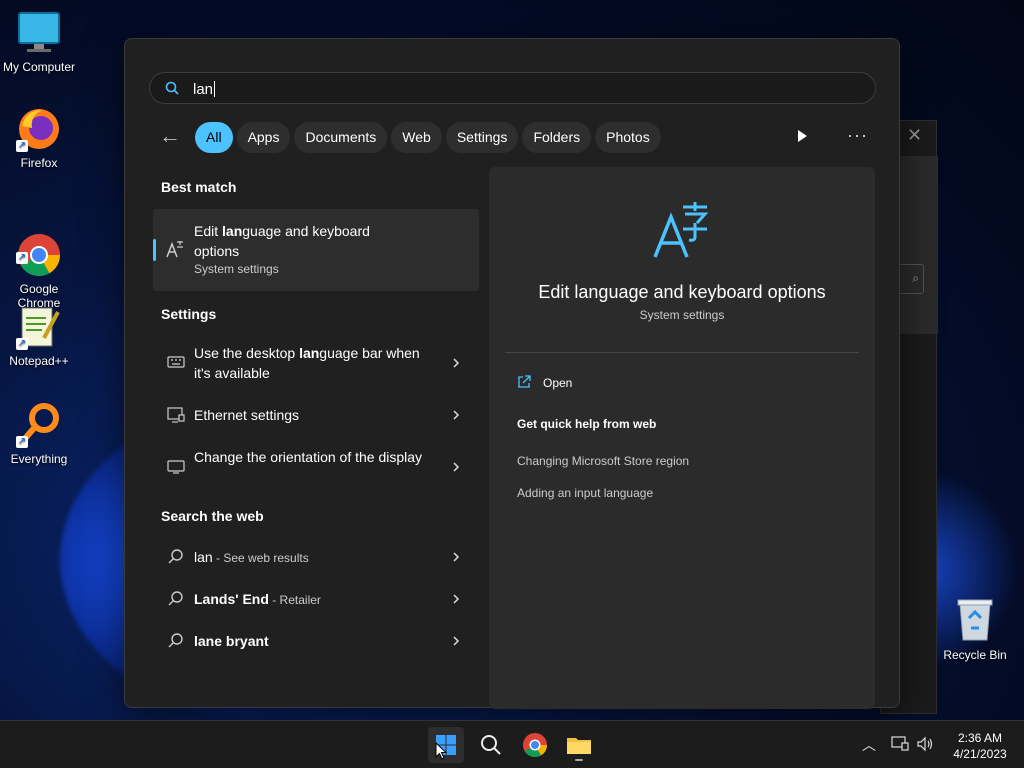 Image resolution: width=1024 pixels, height=768 pixels. I want to click on chrome-icon: ↗, so click(39, 247).